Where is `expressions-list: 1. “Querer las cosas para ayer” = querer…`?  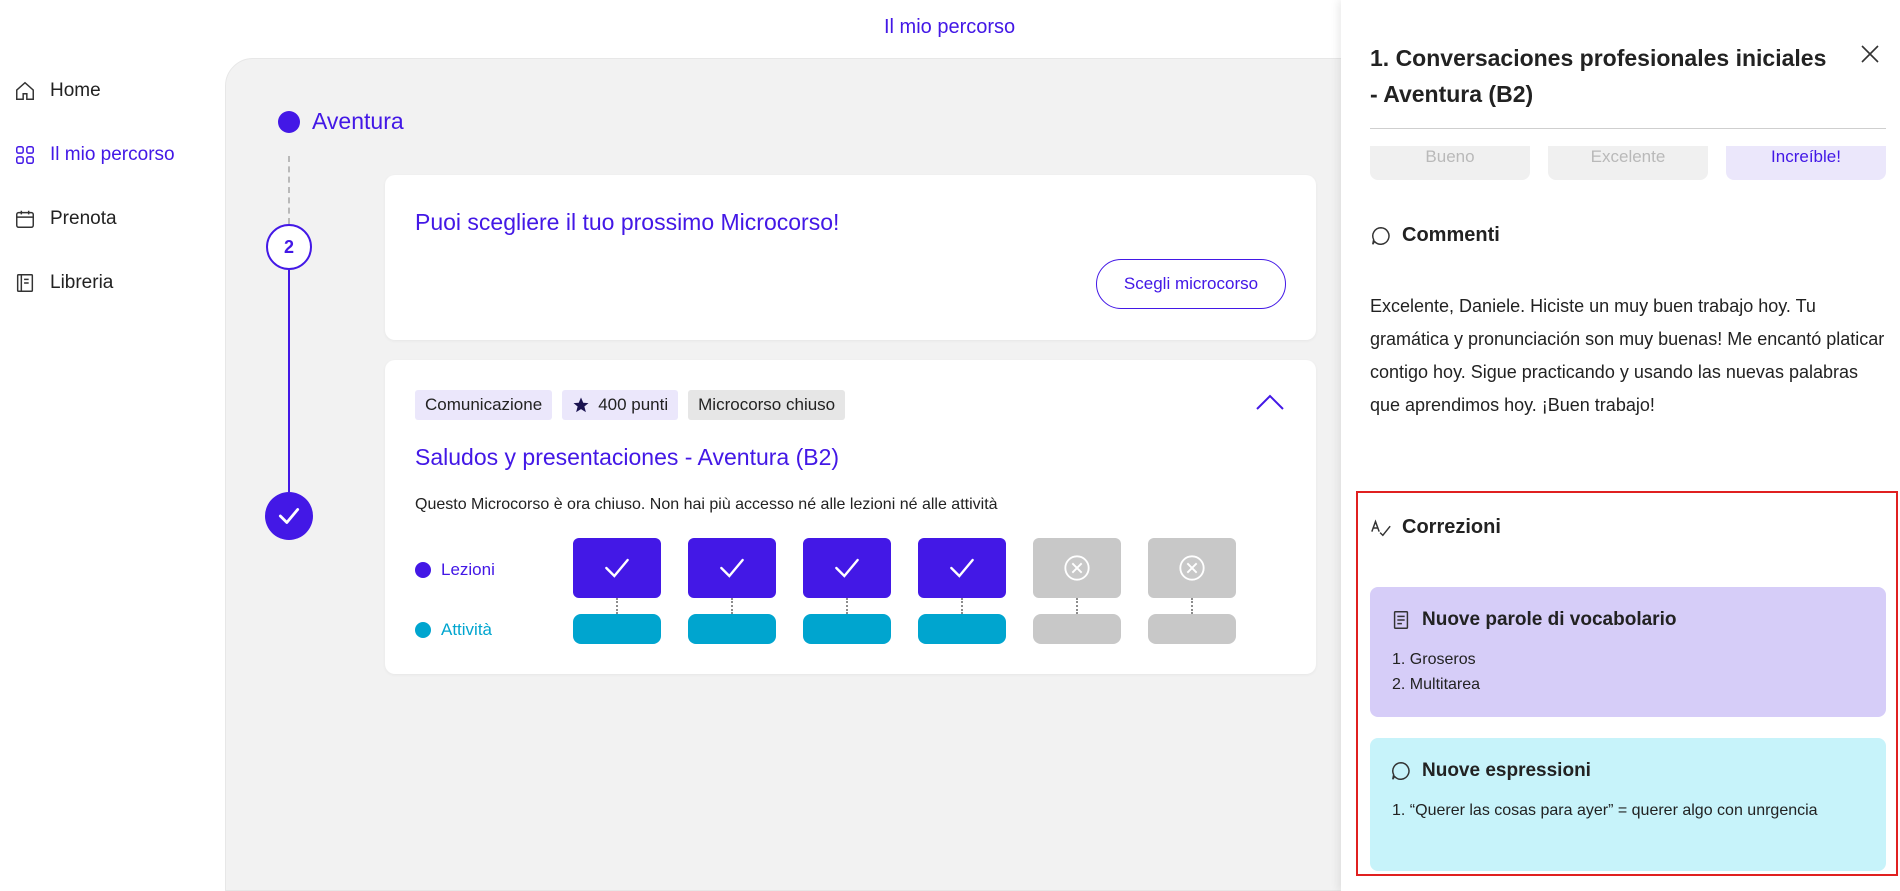
expressions-list: 1. “Querer las cosas para ayer” = querer… is located at coordinates (1612, 810).